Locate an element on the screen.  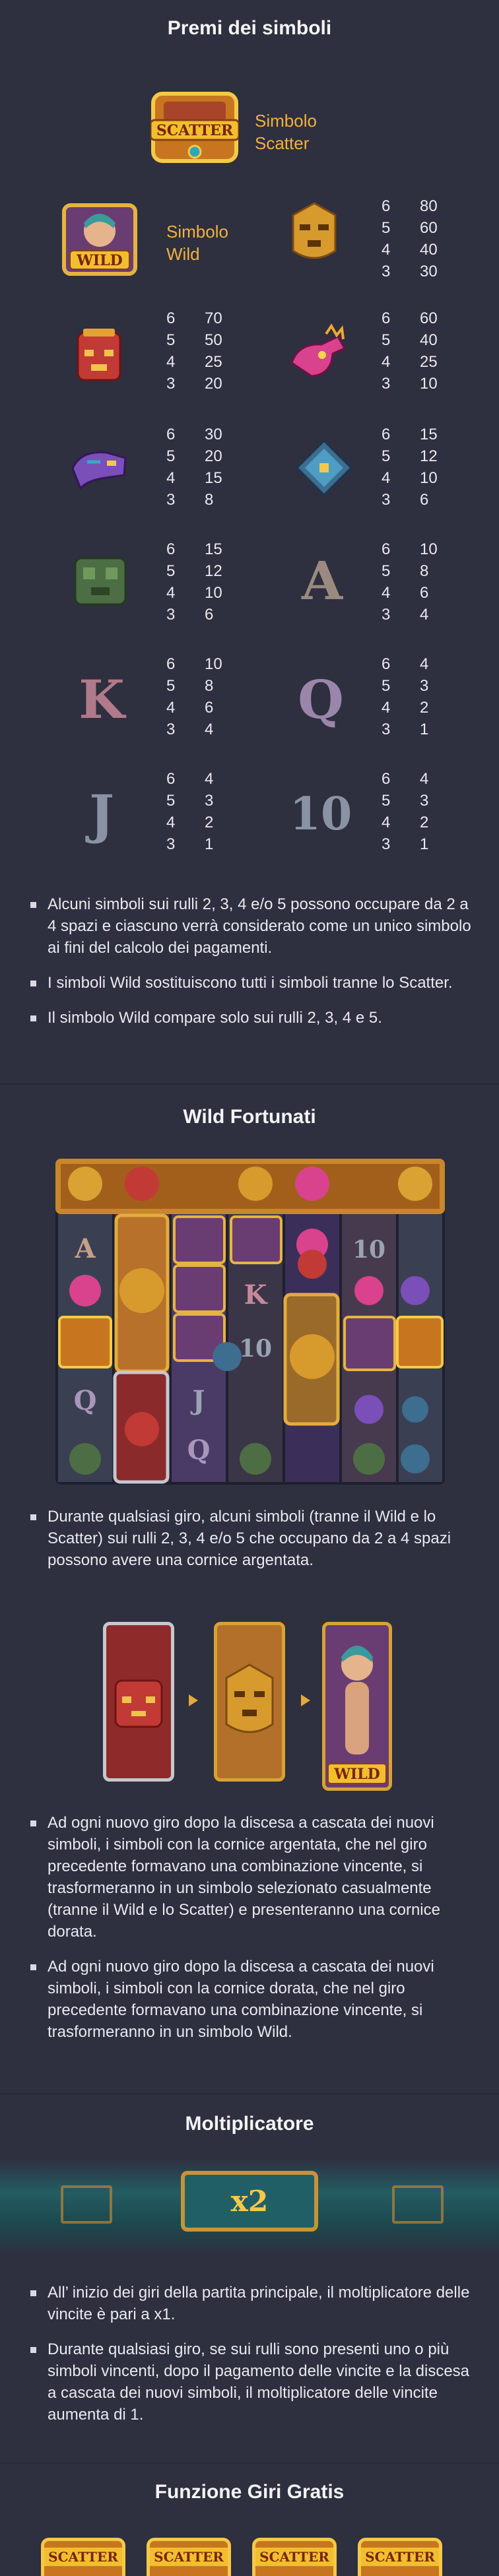
gold-frame-tile-icon is located at coordinates (249, 1702).